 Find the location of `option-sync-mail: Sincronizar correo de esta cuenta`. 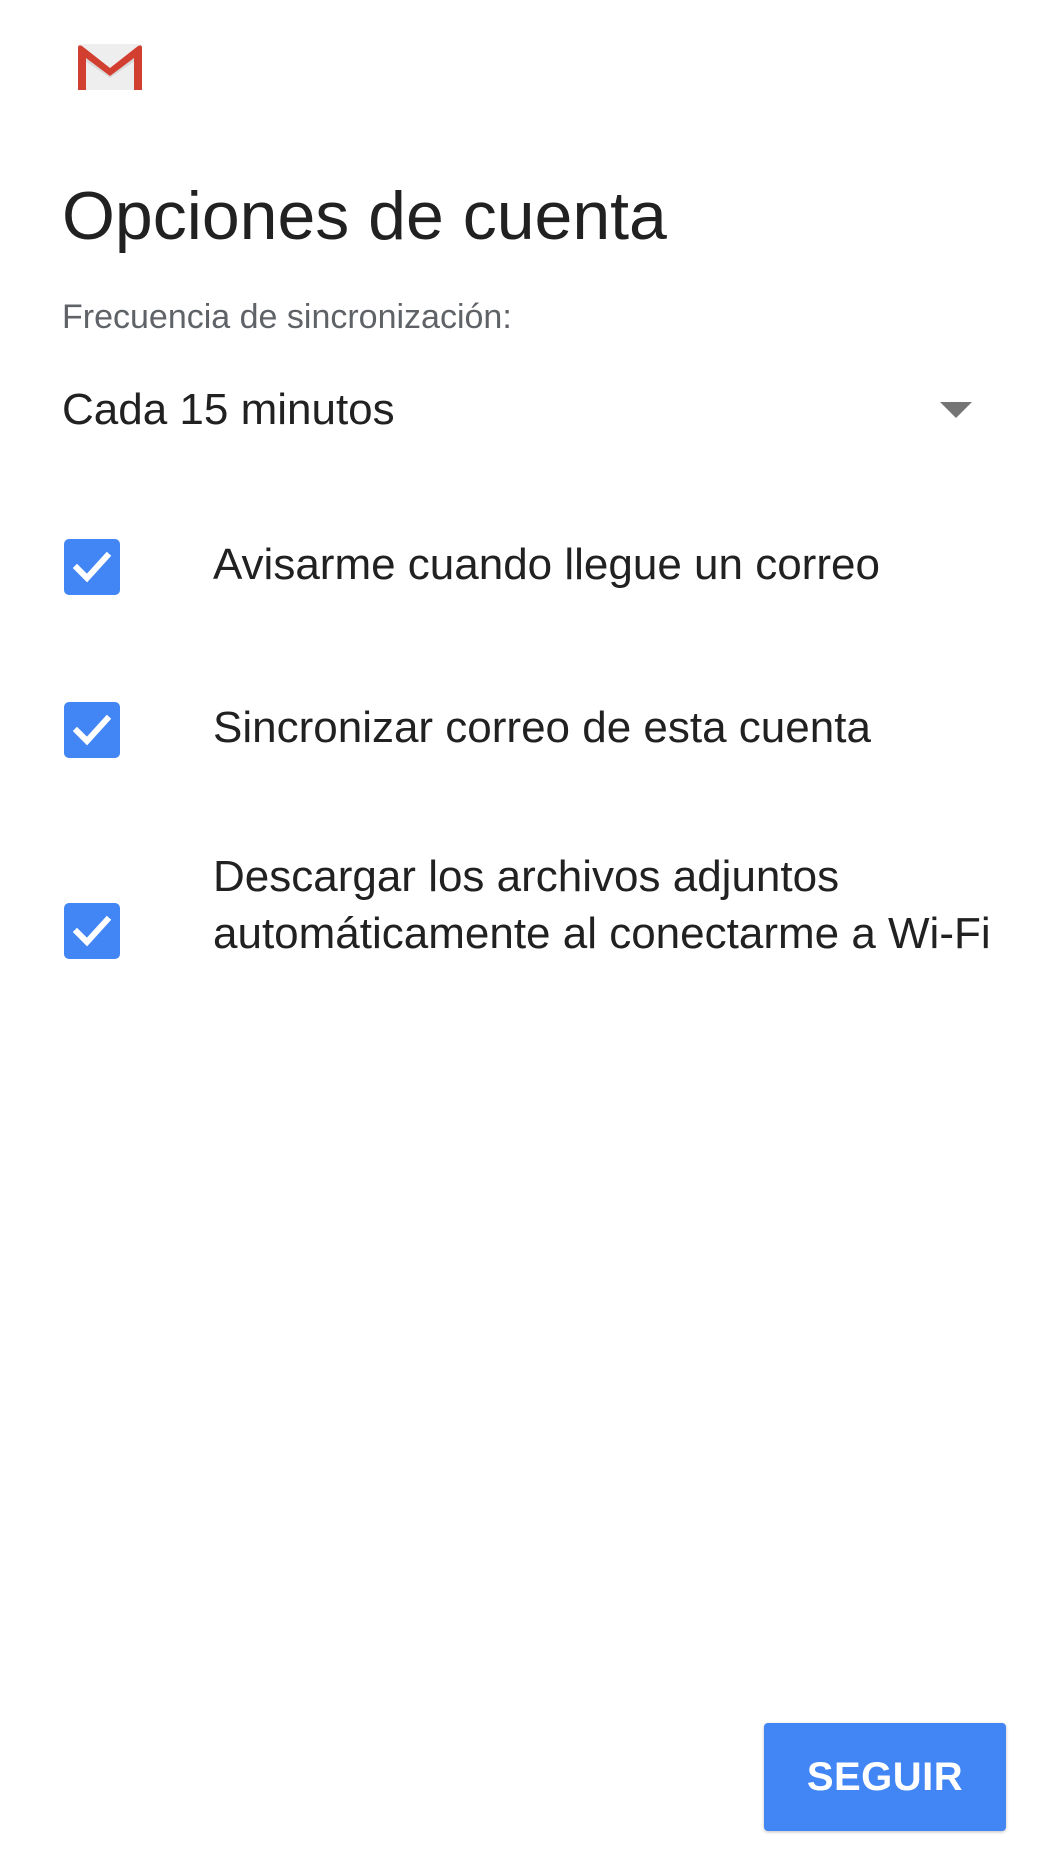

option-sync-mail: Sincronizar correo de esta cuenta is located at coordinates (523, 728).